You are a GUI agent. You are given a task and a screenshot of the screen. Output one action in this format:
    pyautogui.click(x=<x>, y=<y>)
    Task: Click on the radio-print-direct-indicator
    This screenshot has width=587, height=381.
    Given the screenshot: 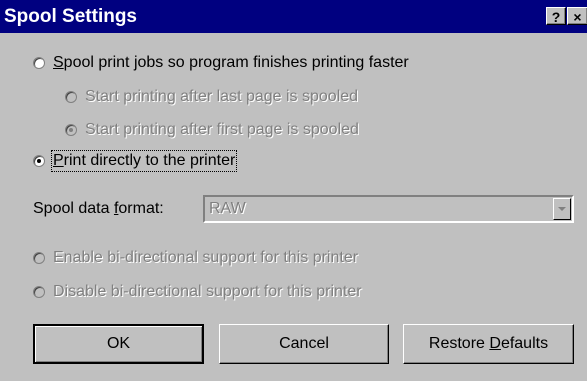 What is the action you would take?
    pyautogui.click(x=39, y=161)
    